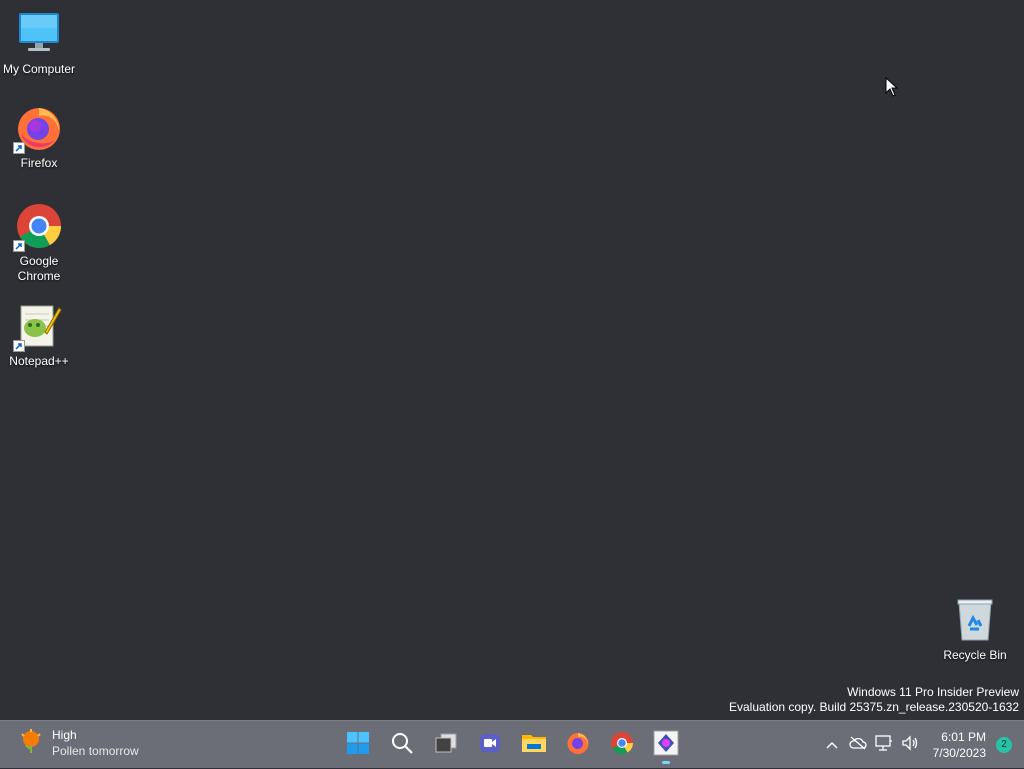  I want to click on search-button, so click(402, 745).